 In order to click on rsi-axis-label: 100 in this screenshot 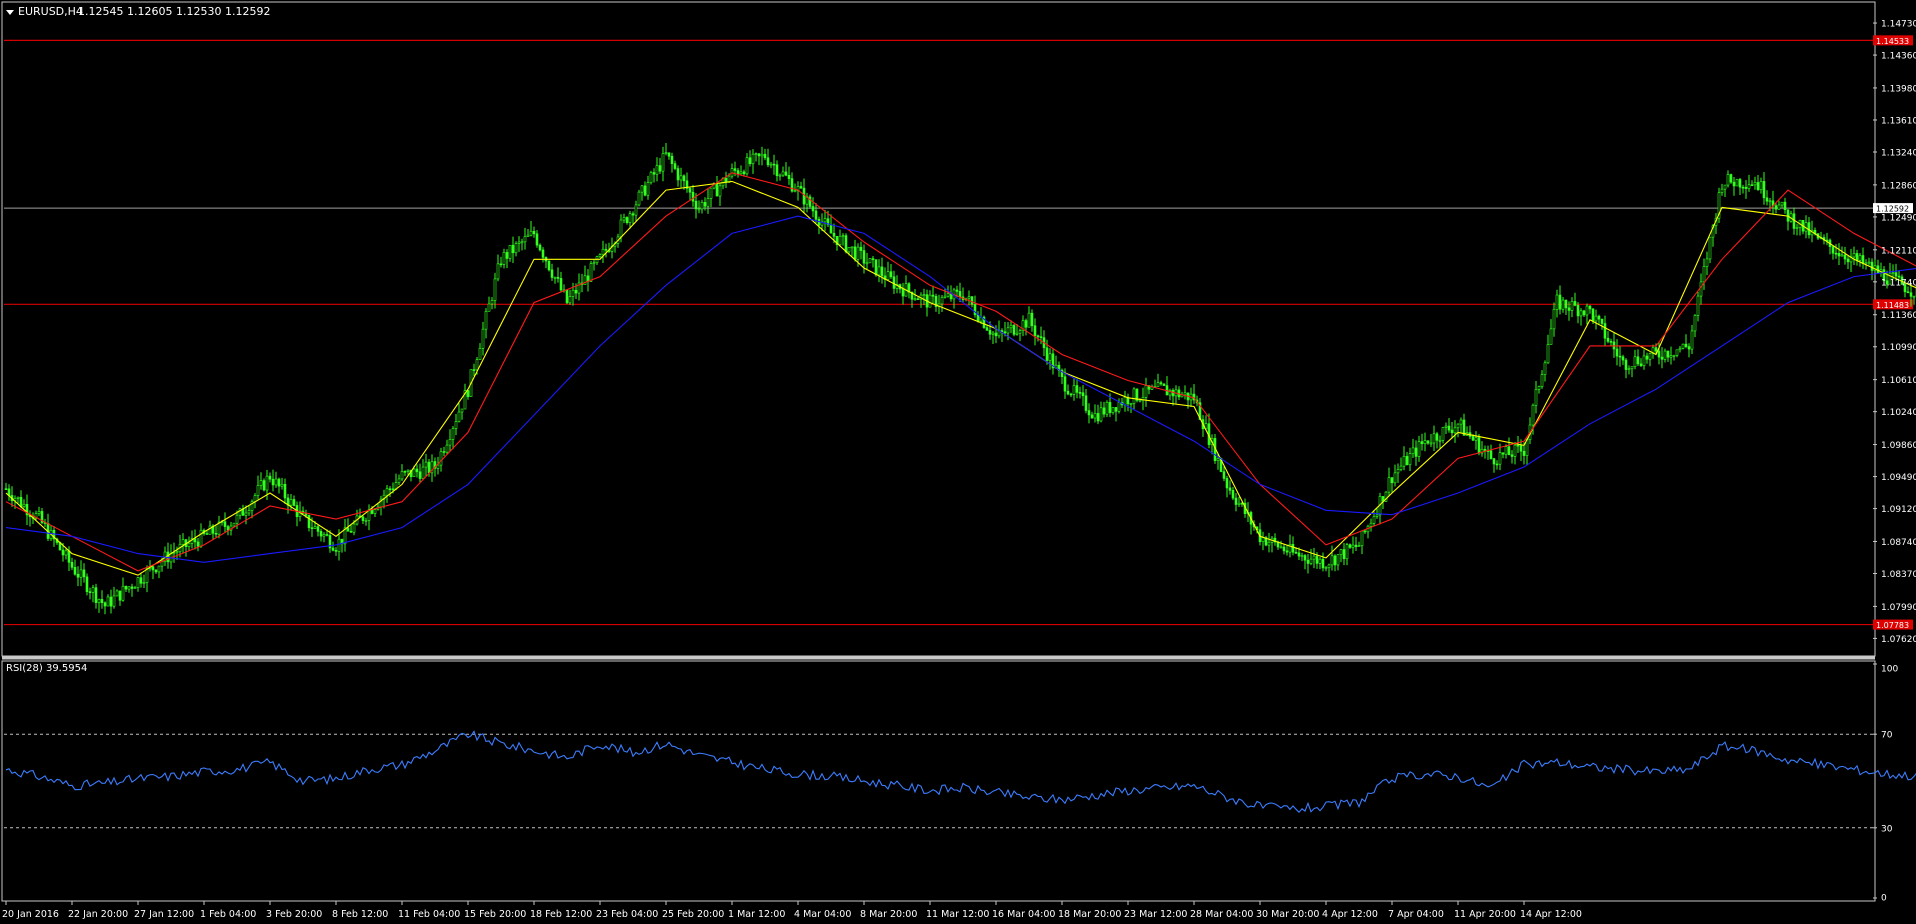, I will do `click(1889, 670)`.